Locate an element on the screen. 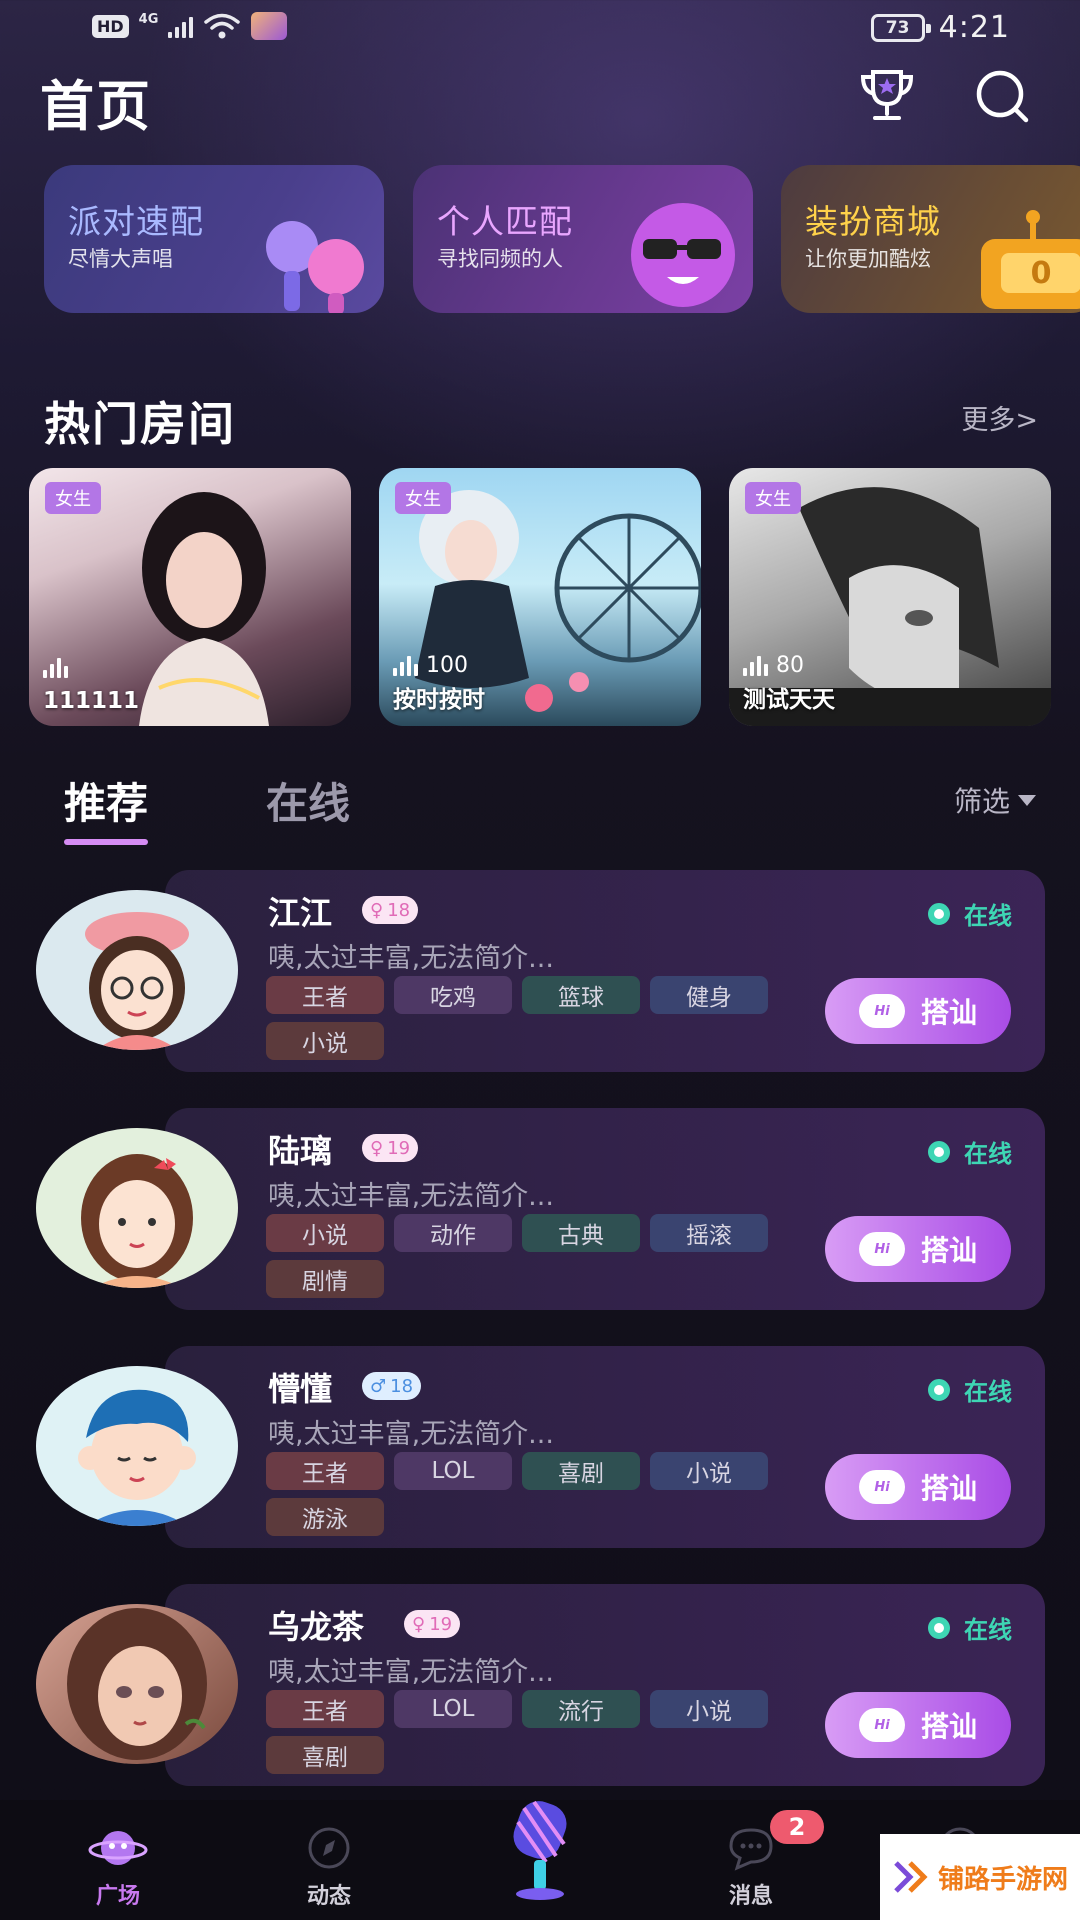 Image resolution: width=1080 pixels, height=1920 pixels. male-icon: ♂ is located at coordinates (378, 1386).